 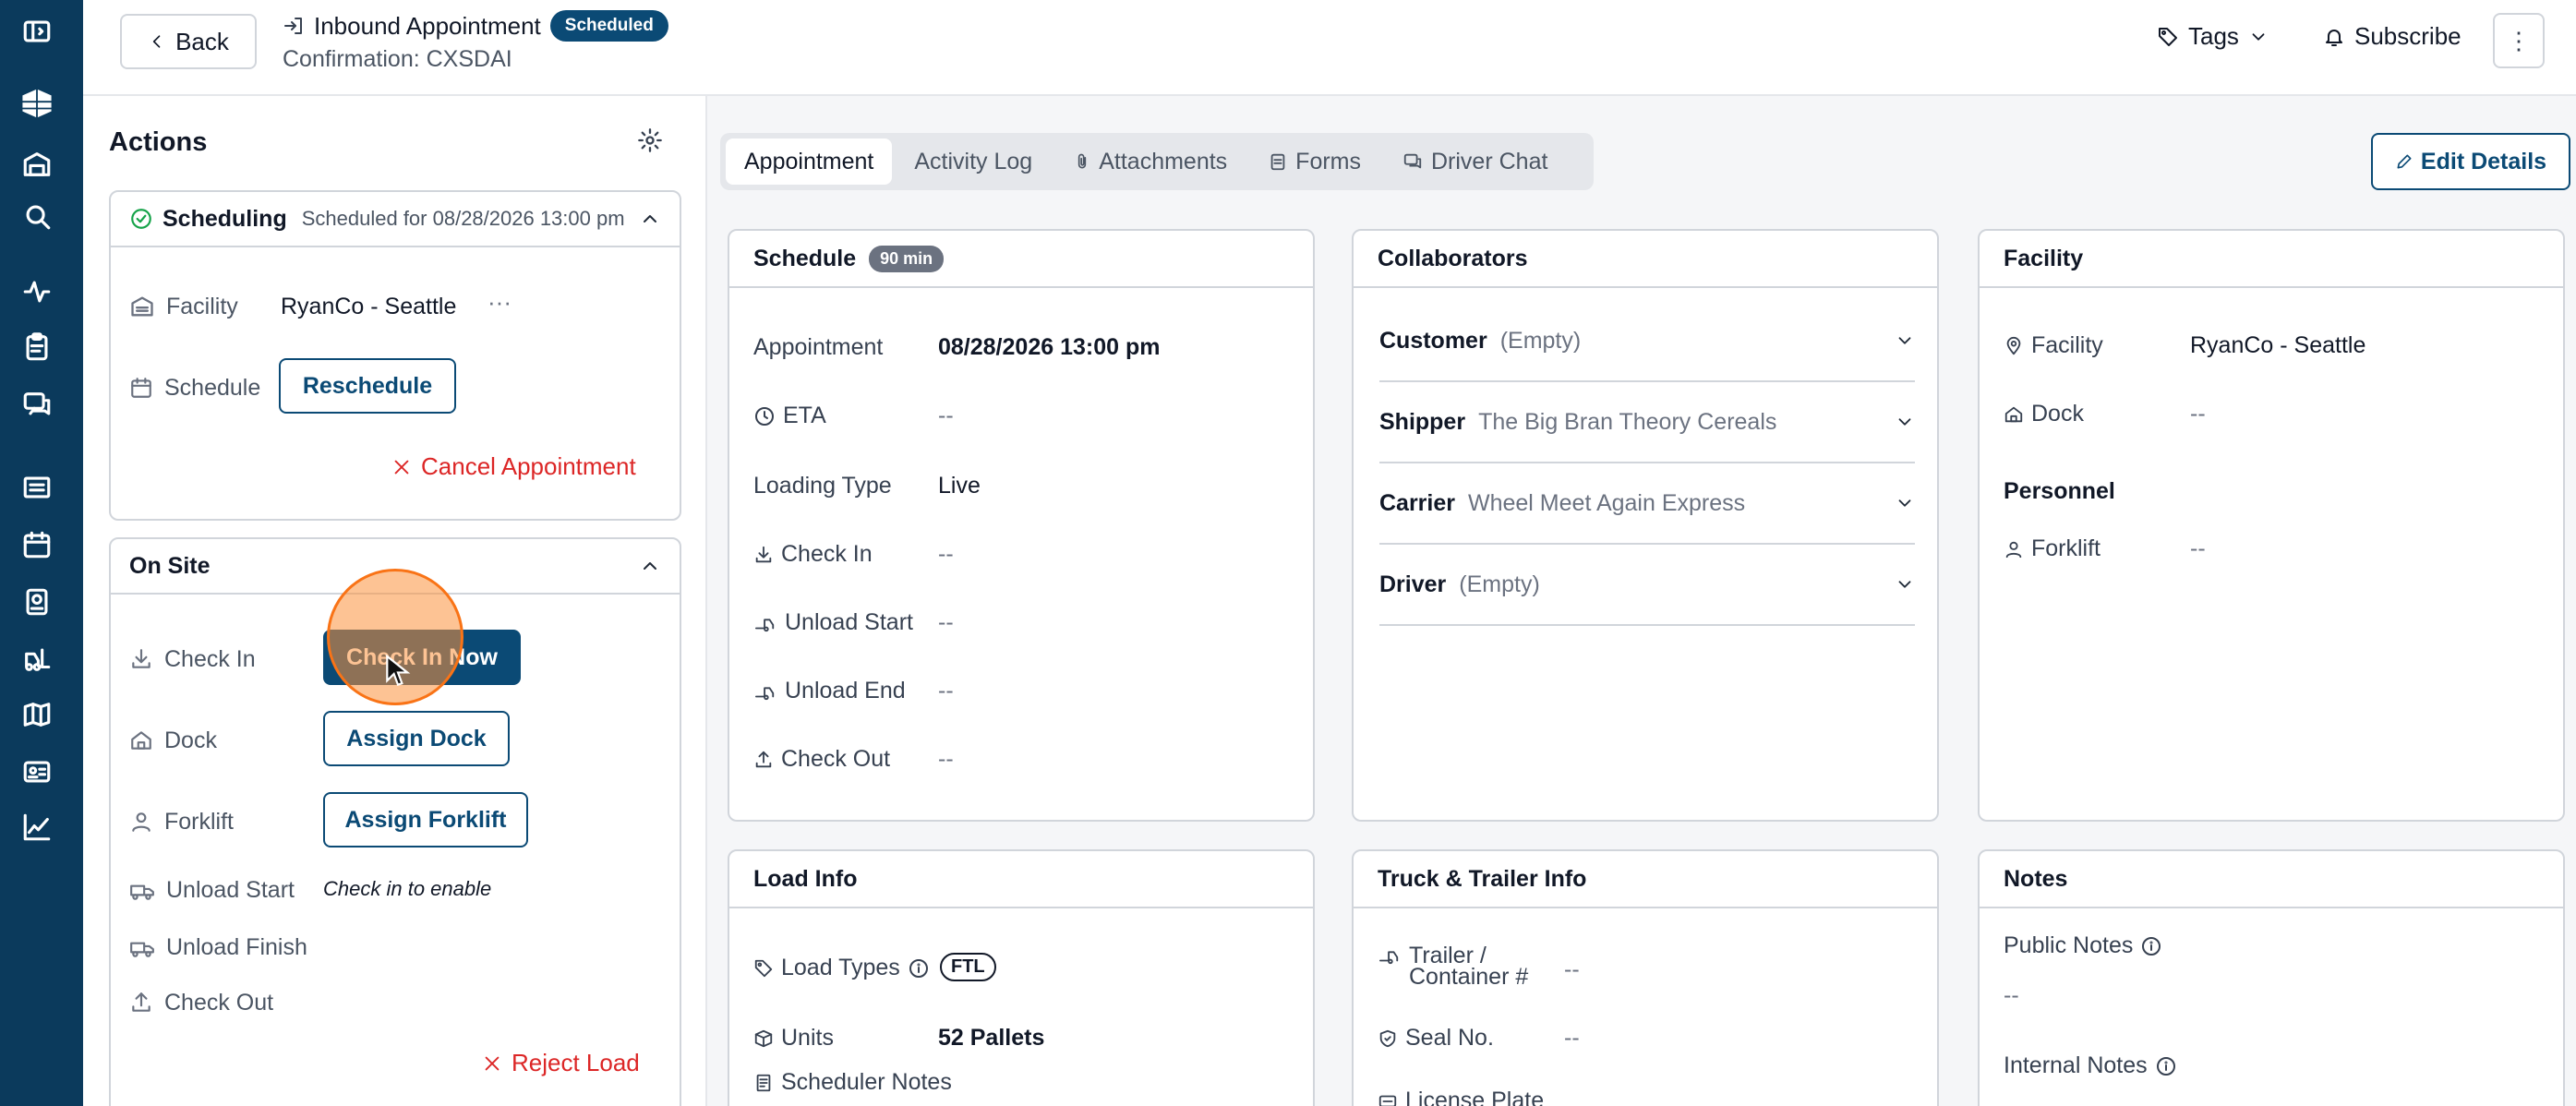 I want to click on search-icon, so click(x=36, y=216).